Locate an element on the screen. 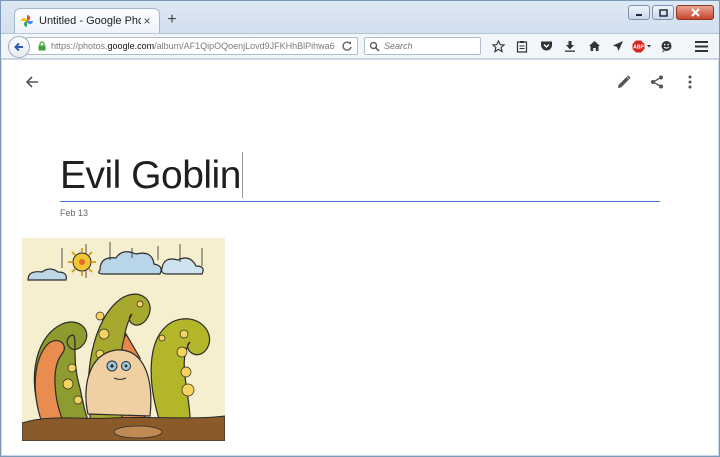 This screenshot has height=457, width=720. browser-back-button is located at coordinates (19, 47).